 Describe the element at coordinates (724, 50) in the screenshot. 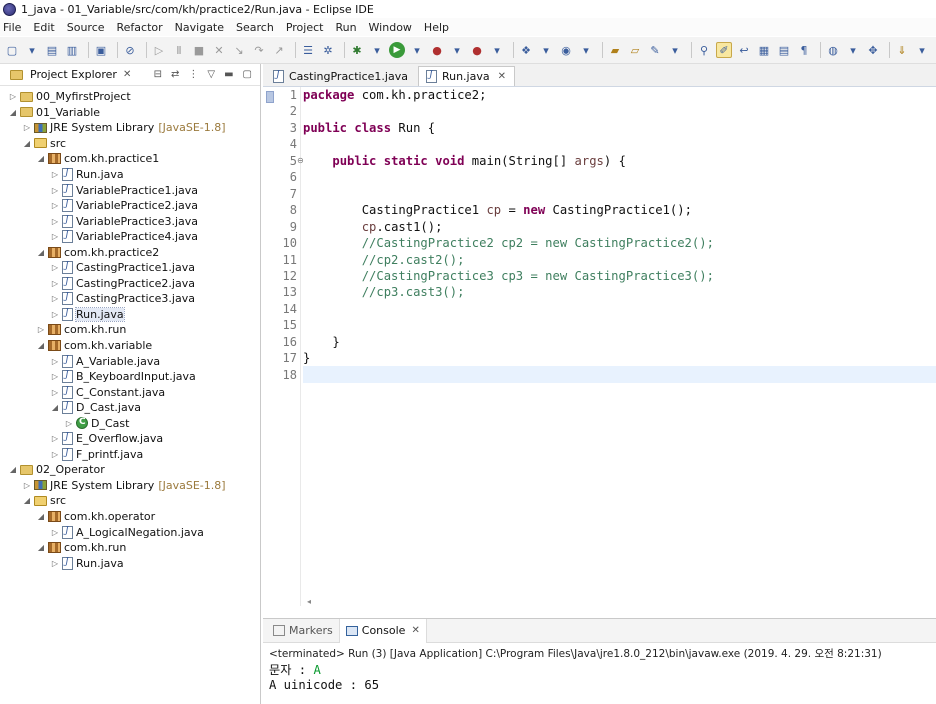

I see `mark-occurrences-icon: ✐` at that location.